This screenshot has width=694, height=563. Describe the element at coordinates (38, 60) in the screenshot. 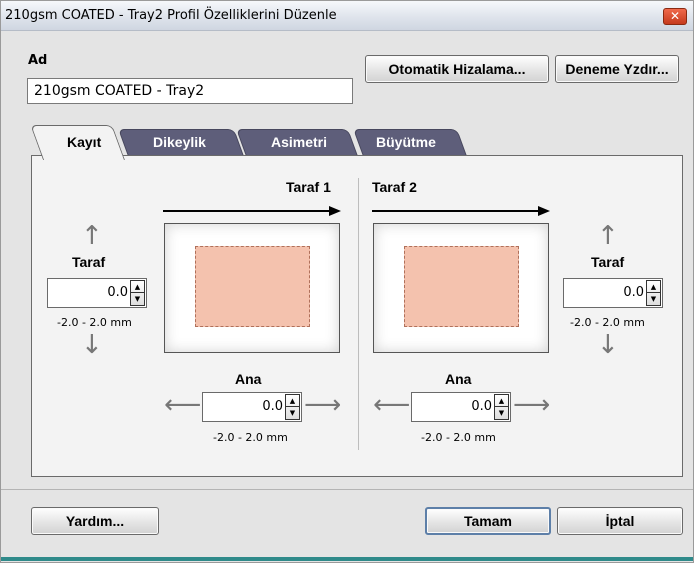

I see `name-label: Ad` at that location.